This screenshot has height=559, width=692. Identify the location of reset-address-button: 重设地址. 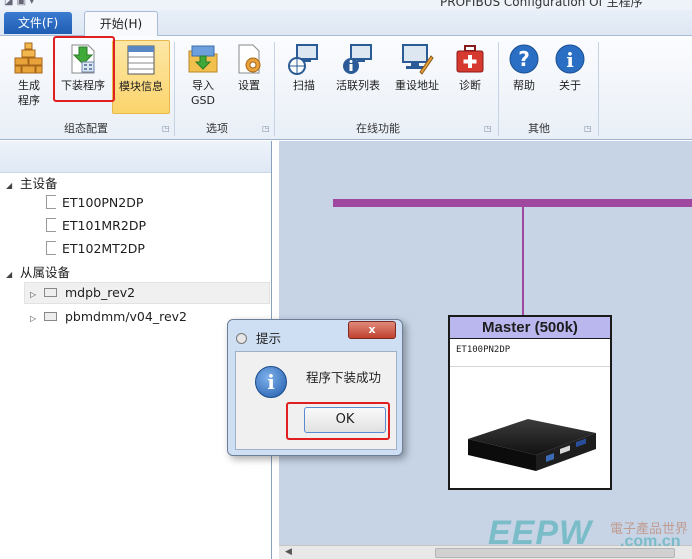
(417, 77).